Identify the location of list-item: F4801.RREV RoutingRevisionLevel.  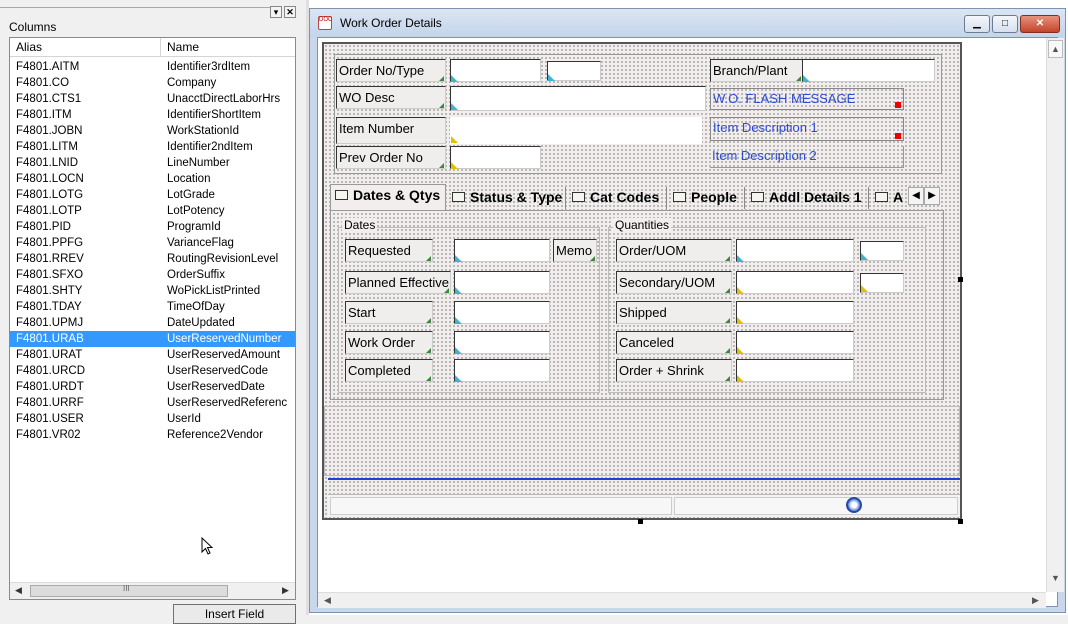
(152, 259).